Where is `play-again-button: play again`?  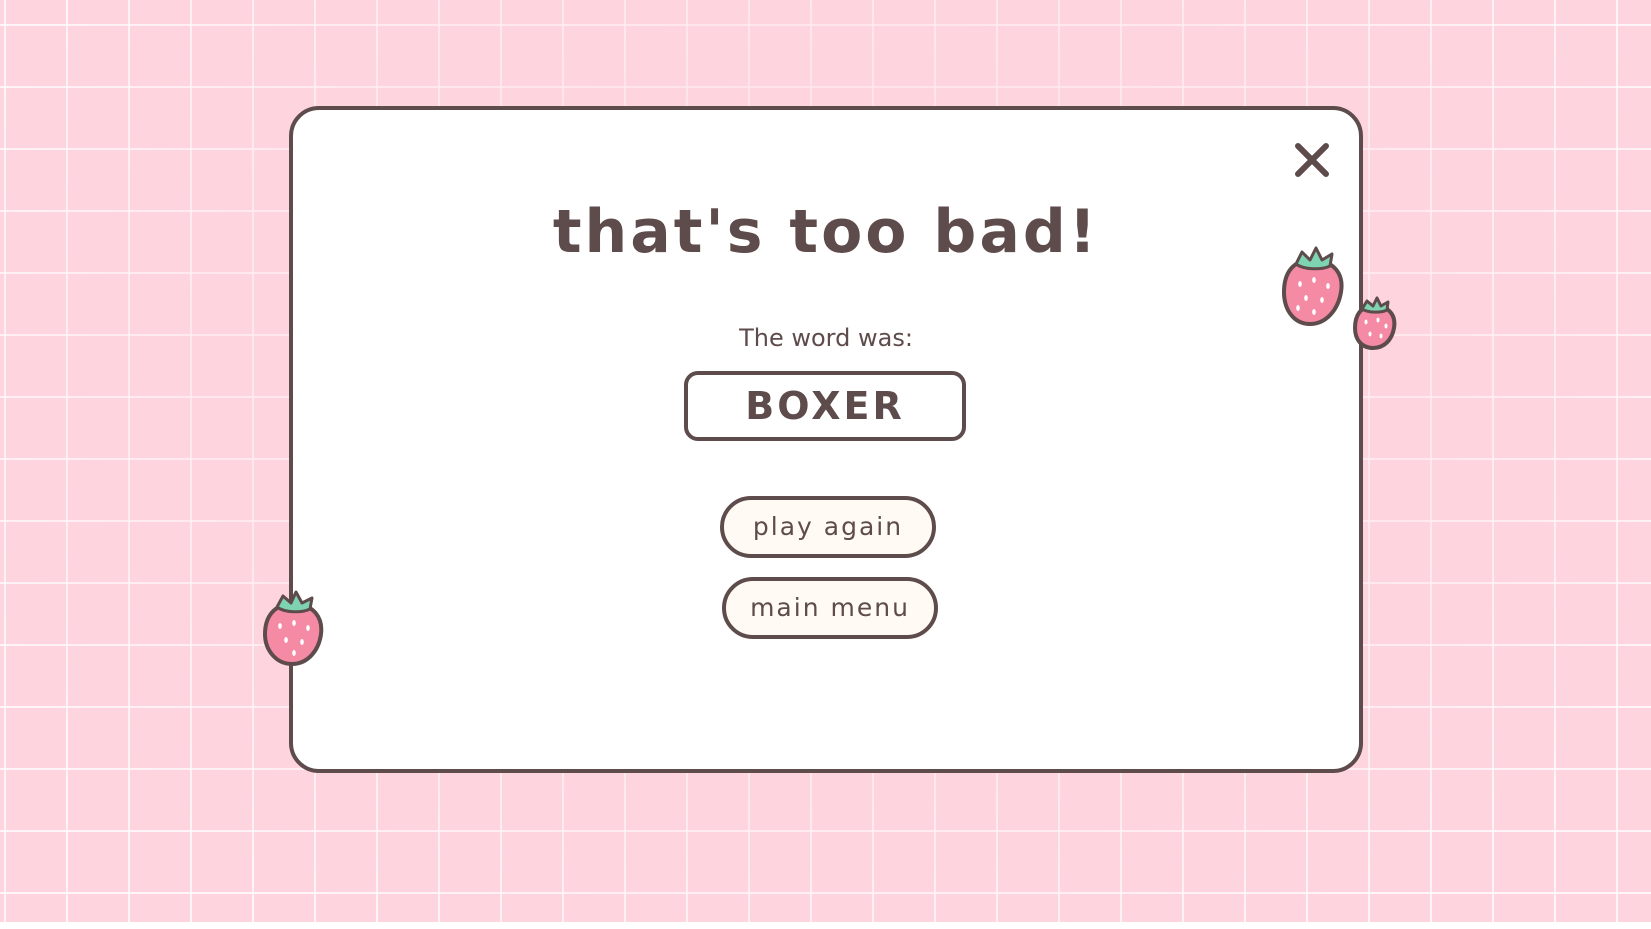 play-again-button: play again is located at coordinates (828, 527).